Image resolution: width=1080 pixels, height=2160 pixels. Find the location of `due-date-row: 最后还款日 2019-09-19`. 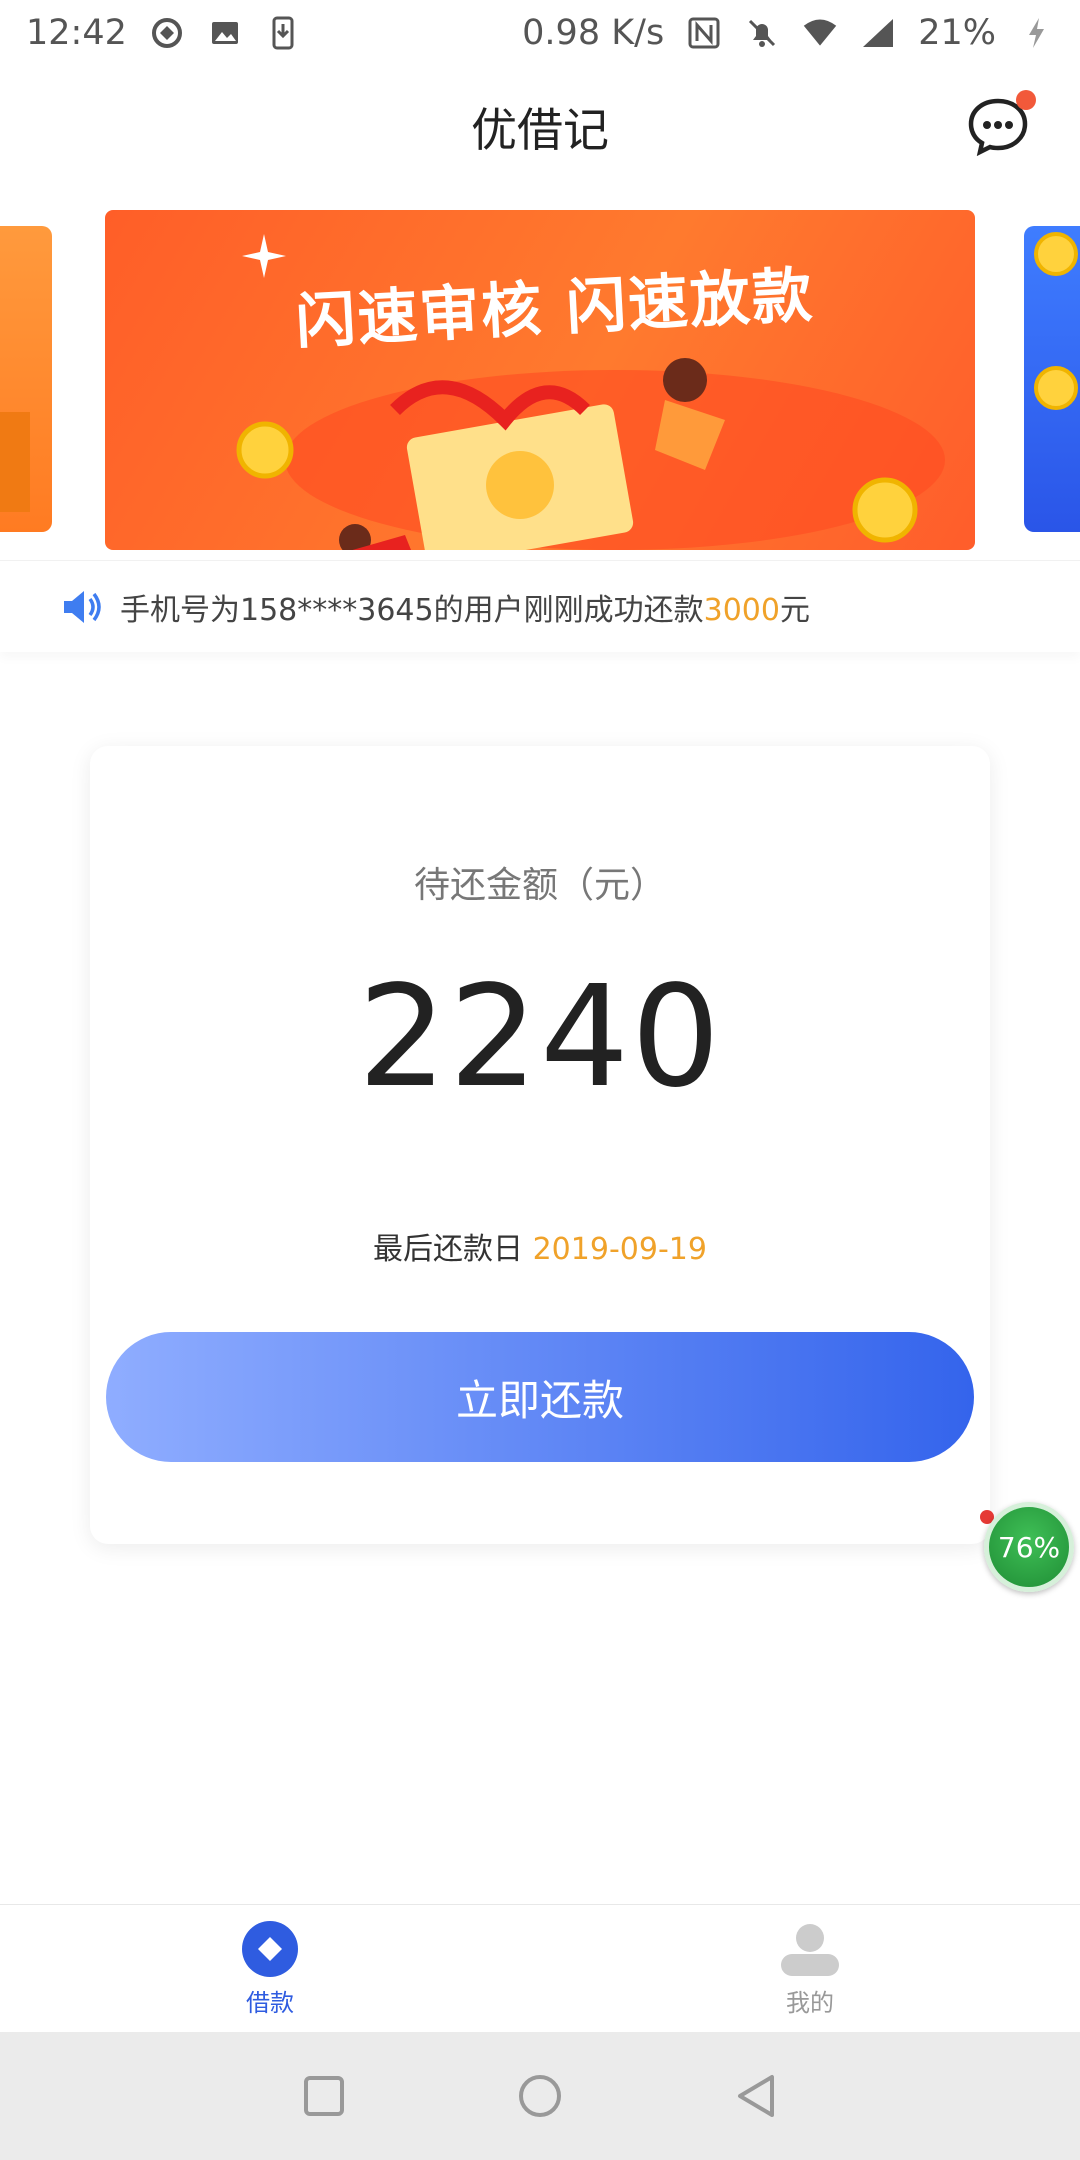

due-date-row: 最后还款日 2019-09-19 is located at coordinates (540, 1246).